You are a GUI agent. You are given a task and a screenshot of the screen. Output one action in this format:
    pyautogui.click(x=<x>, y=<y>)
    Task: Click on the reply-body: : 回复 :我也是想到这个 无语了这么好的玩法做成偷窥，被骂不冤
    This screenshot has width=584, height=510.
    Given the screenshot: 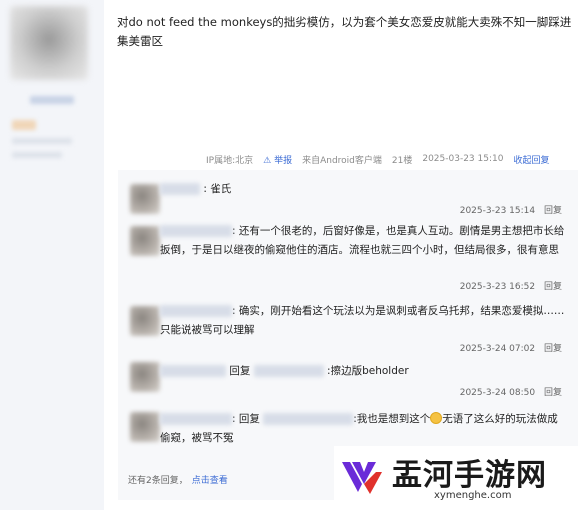 What is the action you would take?
    pyautogui.click(x=364, y=429)
    